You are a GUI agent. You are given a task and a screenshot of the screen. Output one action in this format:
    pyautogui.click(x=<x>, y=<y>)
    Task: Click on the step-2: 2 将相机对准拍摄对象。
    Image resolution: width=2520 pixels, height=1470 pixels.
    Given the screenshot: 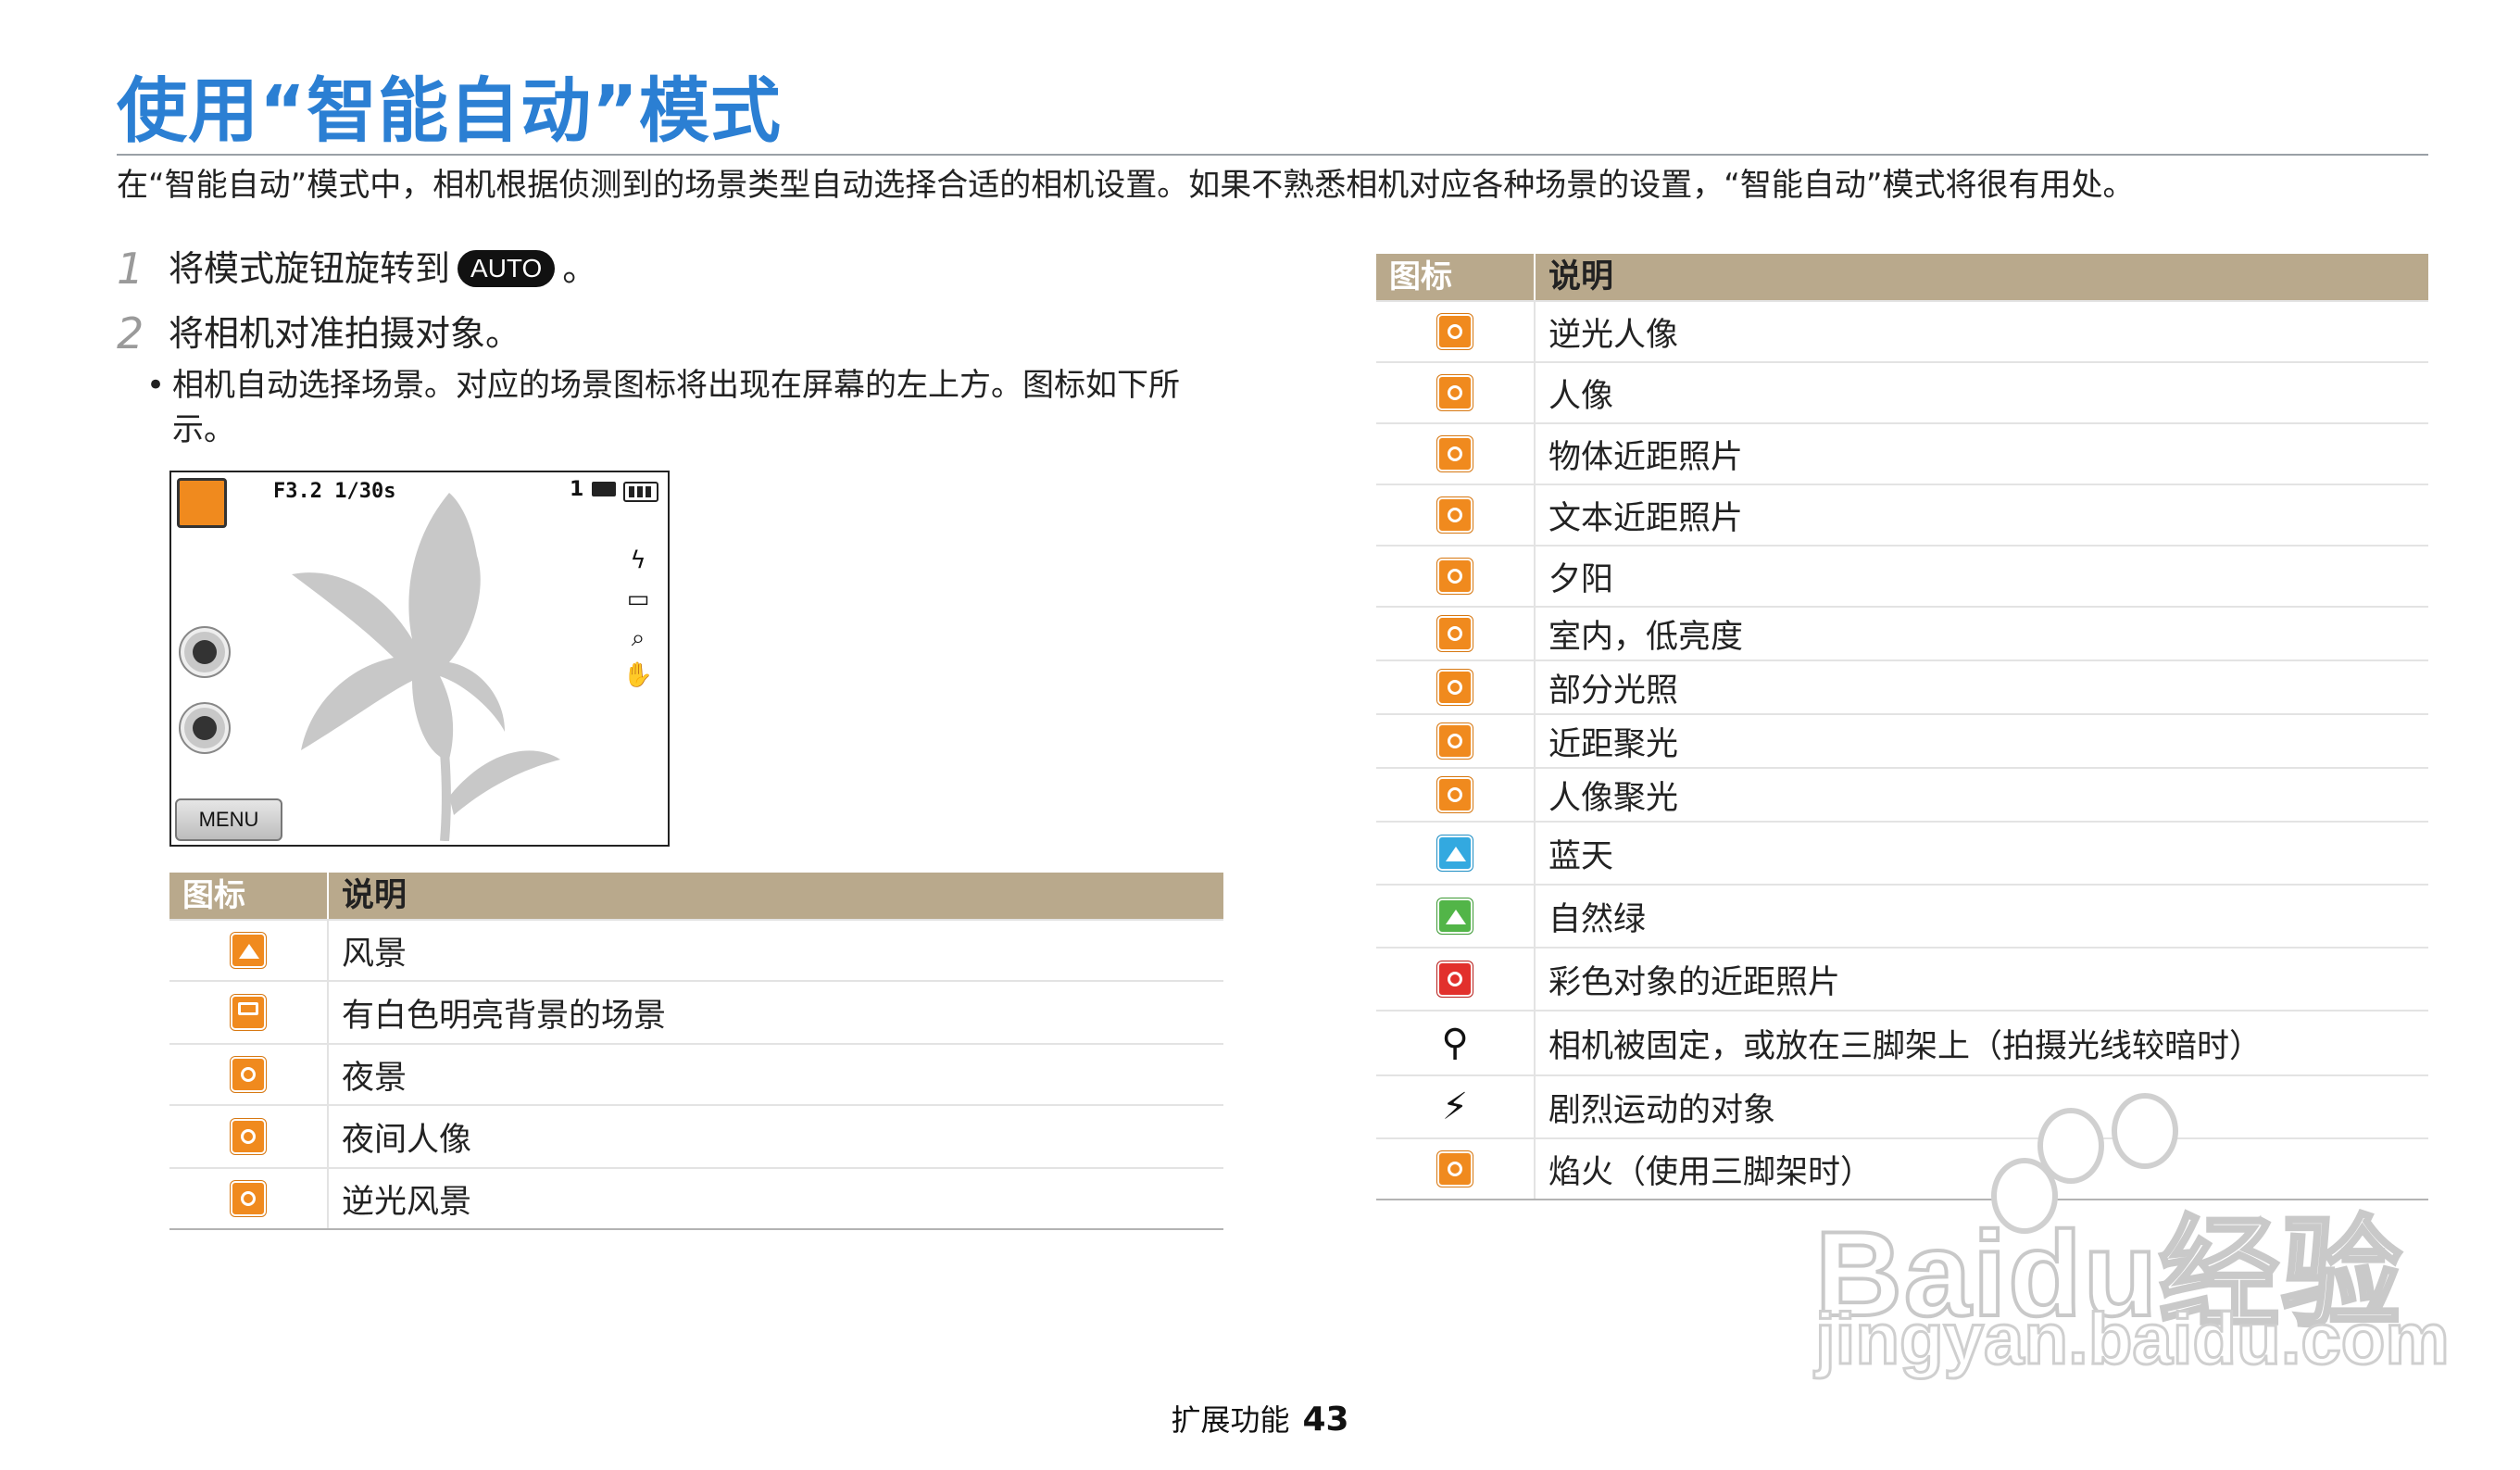 What is the action you would take?
    pyautogui.click(x=318, y=333)
    